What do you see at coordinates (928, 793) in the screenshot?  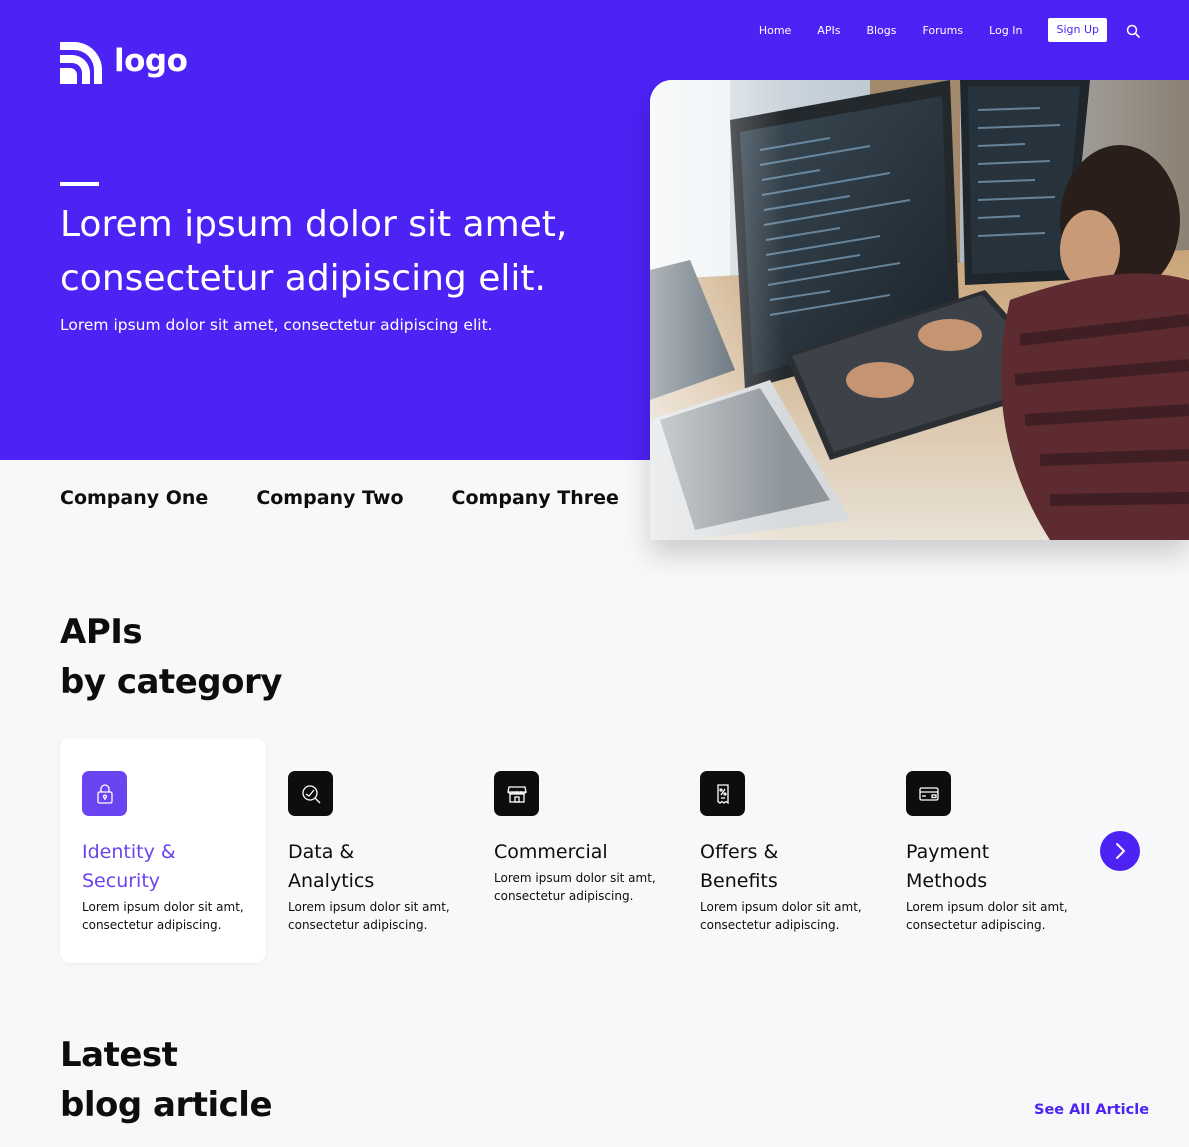 I see `credit-card-icon` at bounding box center [928, 793].